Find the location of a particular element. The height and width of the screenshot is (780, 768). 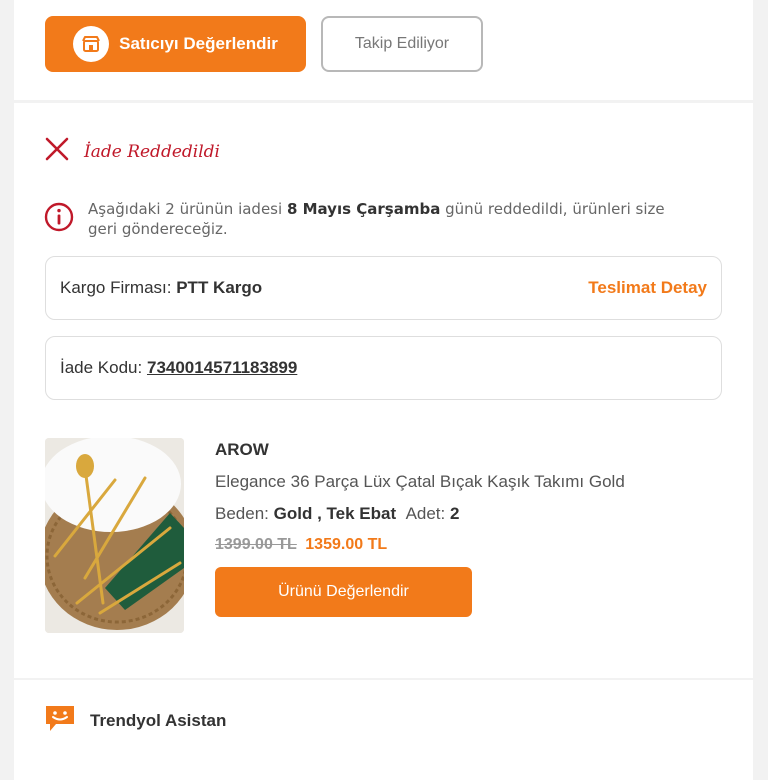

assistant-label: Trendyol Asistan is located at coordinates (158, 720).